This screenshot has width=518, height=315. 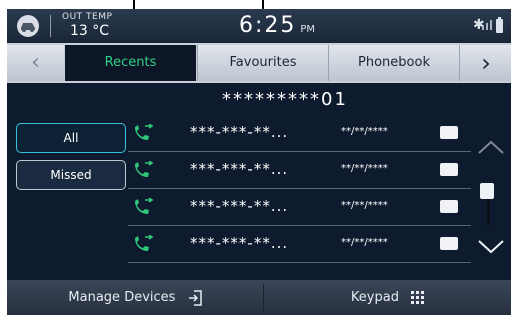 What do you see at coordinates (130, 63) in the screenshot?
I see `tab-recents: Recents` at bounding box center [130, 63].